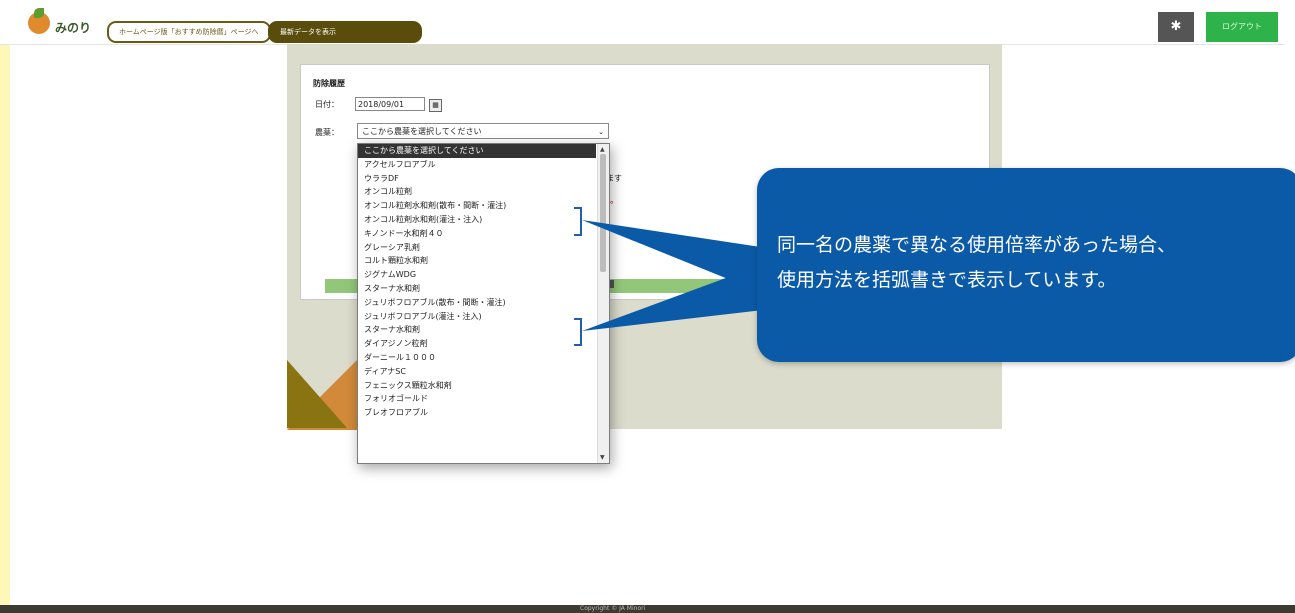 The height and width of the screenshot is (613, 1295). What do you see at coordinates (483, 131) in the screenshot?
I see `pesticide-select: ここから農薬を選択してください ⌄` at bounding box center [483, 131].